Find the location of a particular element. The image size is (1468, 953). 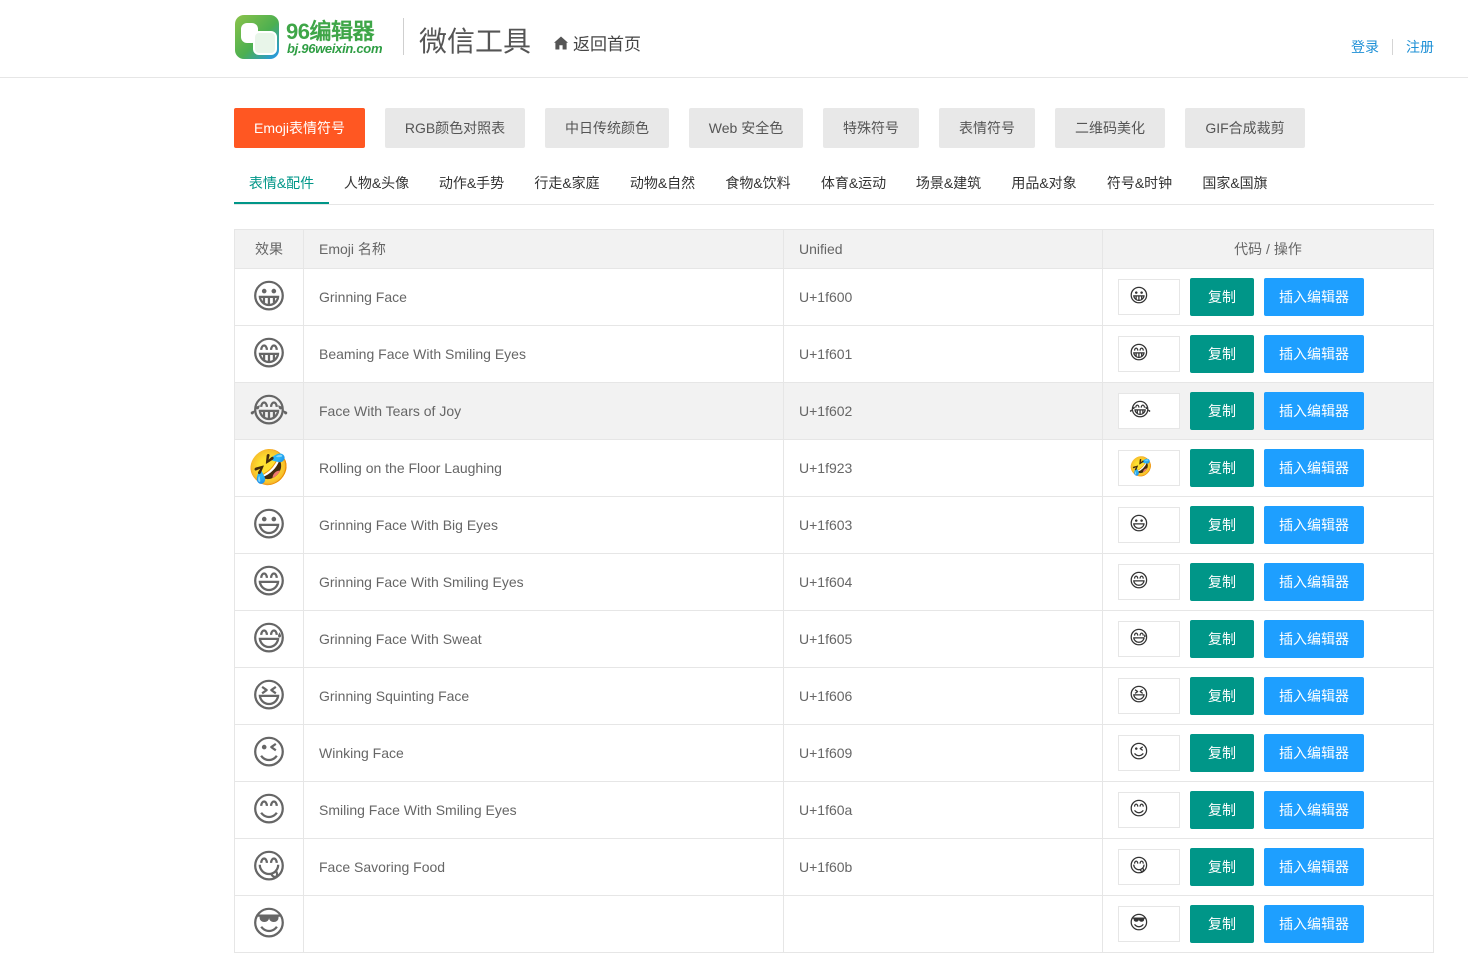

emoji-ops-cell: 😀 复制 插入编辑器 is located at coordinates (1268, 297).